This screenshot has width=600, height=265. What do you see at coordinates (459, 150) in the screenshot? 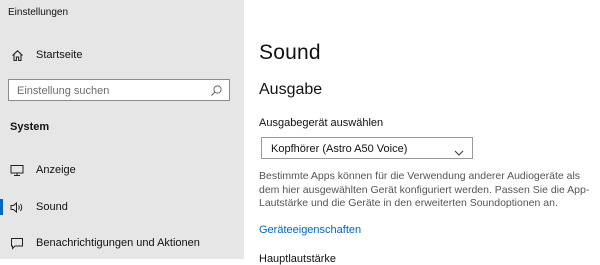
I see `chevron-down-icon` at bounding box center [459, 150].